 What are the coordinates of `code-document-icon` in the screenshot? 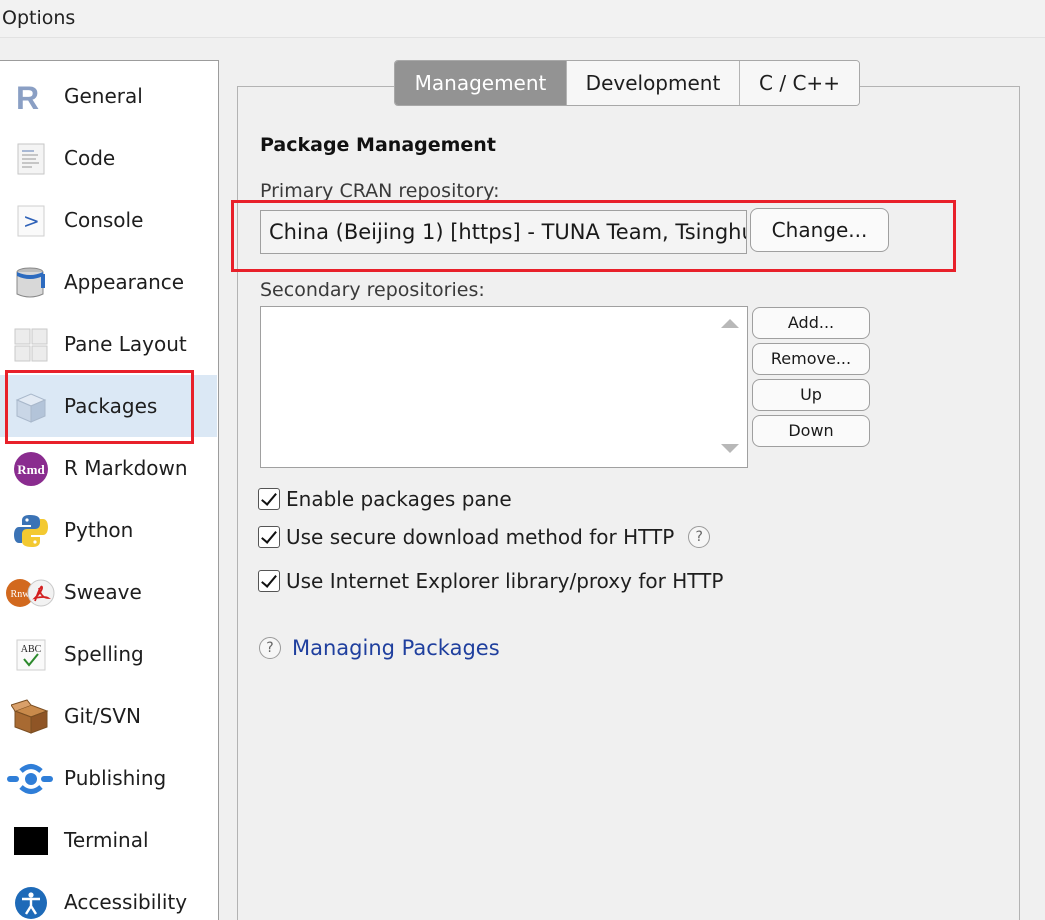 It's located at (31, 159).